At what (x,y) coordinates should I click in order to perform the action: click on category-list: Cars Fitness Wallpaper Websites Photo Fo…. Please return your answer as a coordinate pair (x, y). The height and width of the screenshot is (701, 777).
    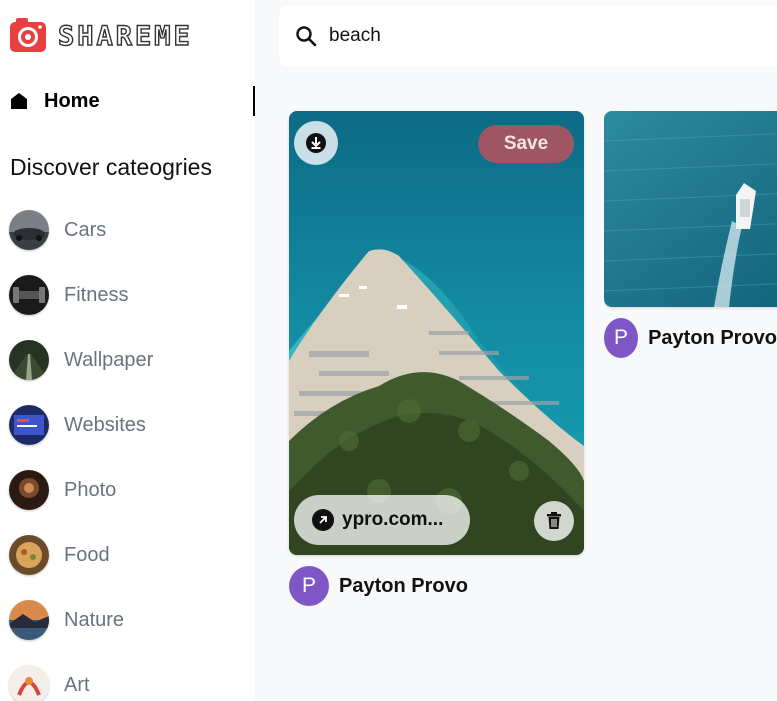
    Looking at the image, I should click on (81, 455).